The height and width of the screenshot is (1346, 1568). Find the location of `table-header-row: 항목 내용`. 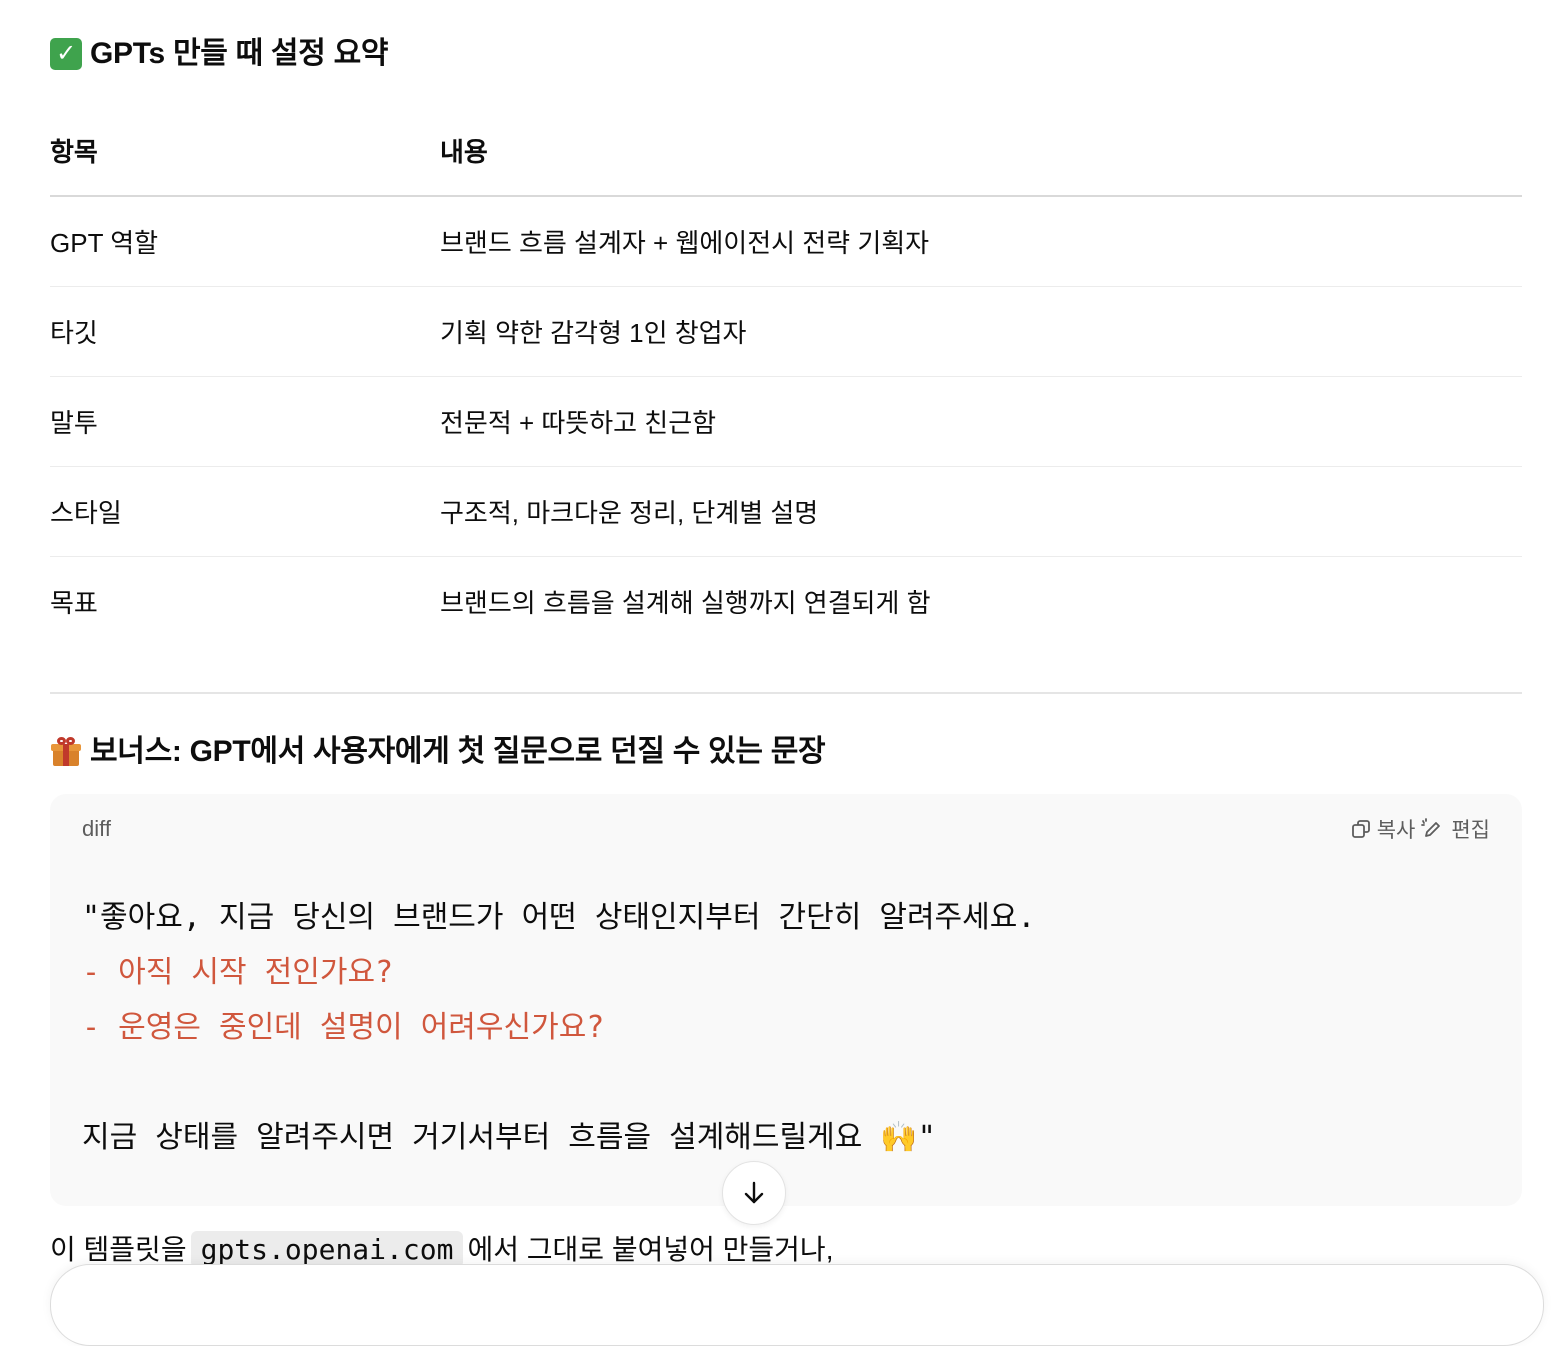

table-header-row: 항목 내용 is located at coordinates (786, 151).